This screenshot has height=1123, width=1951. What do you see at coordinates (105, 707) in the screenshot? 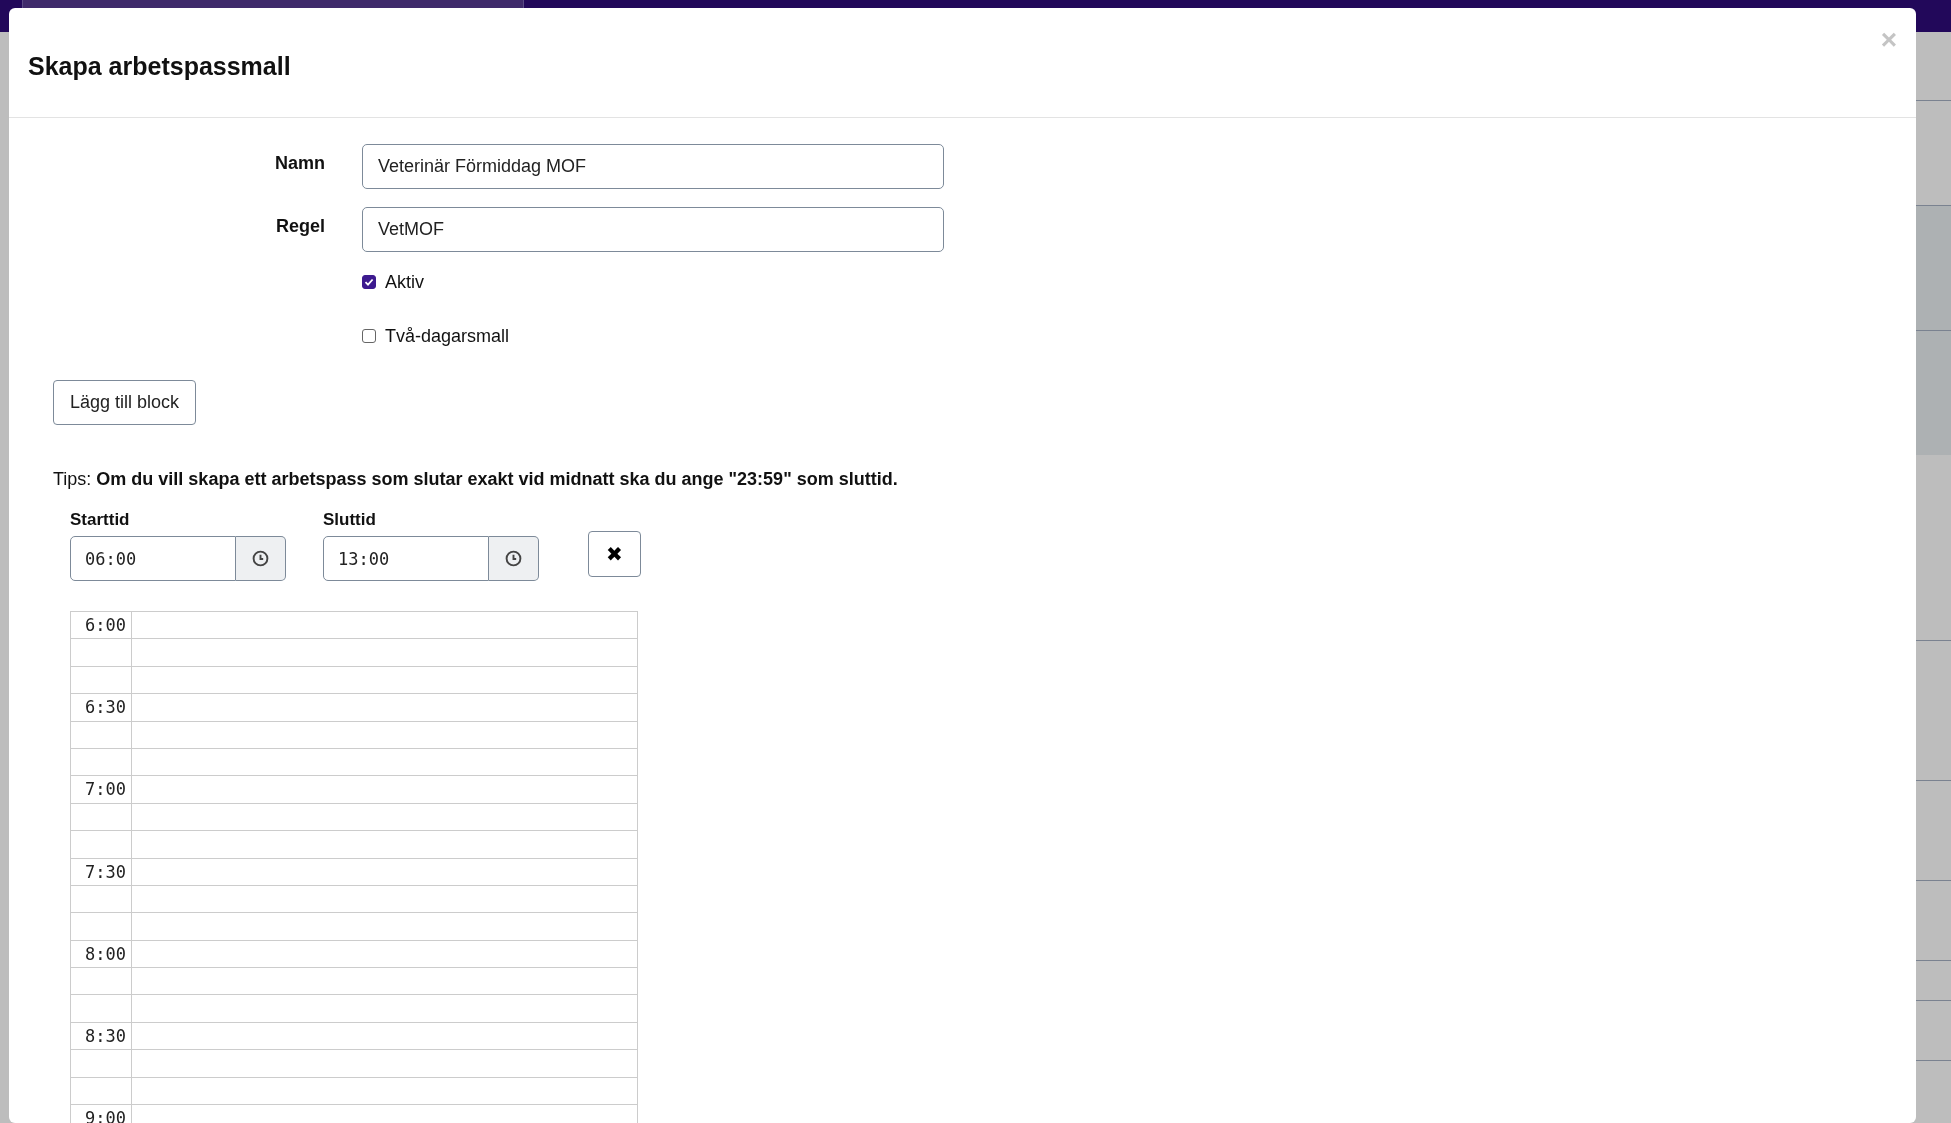
I see `time-label: 6:30` at bounding box center [105, 707].